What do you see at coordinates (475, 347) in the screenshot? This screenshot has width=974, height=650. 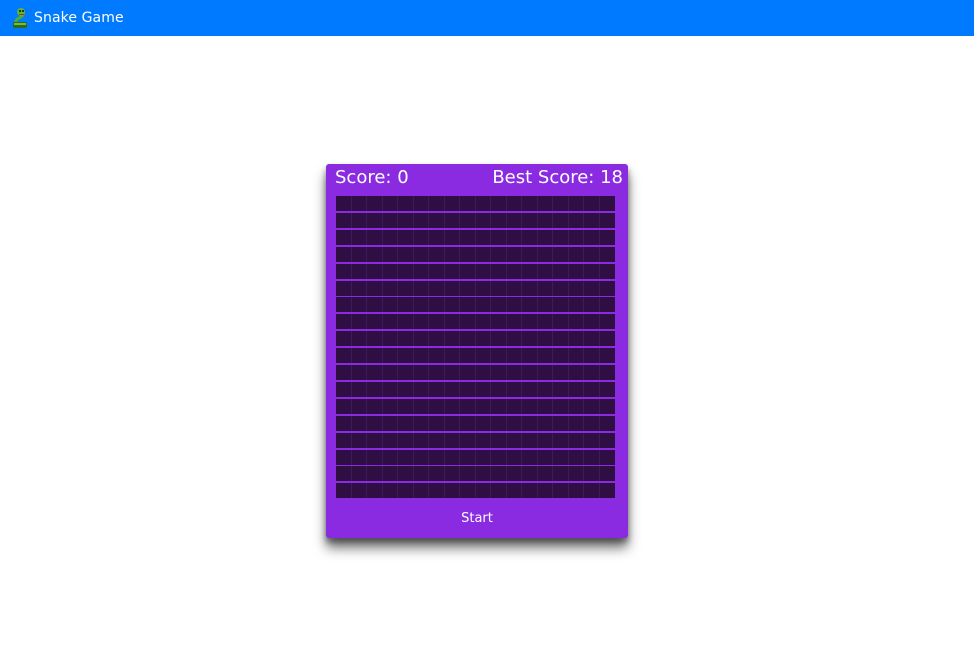 I see `game-board` at bounding box center [475, 347].